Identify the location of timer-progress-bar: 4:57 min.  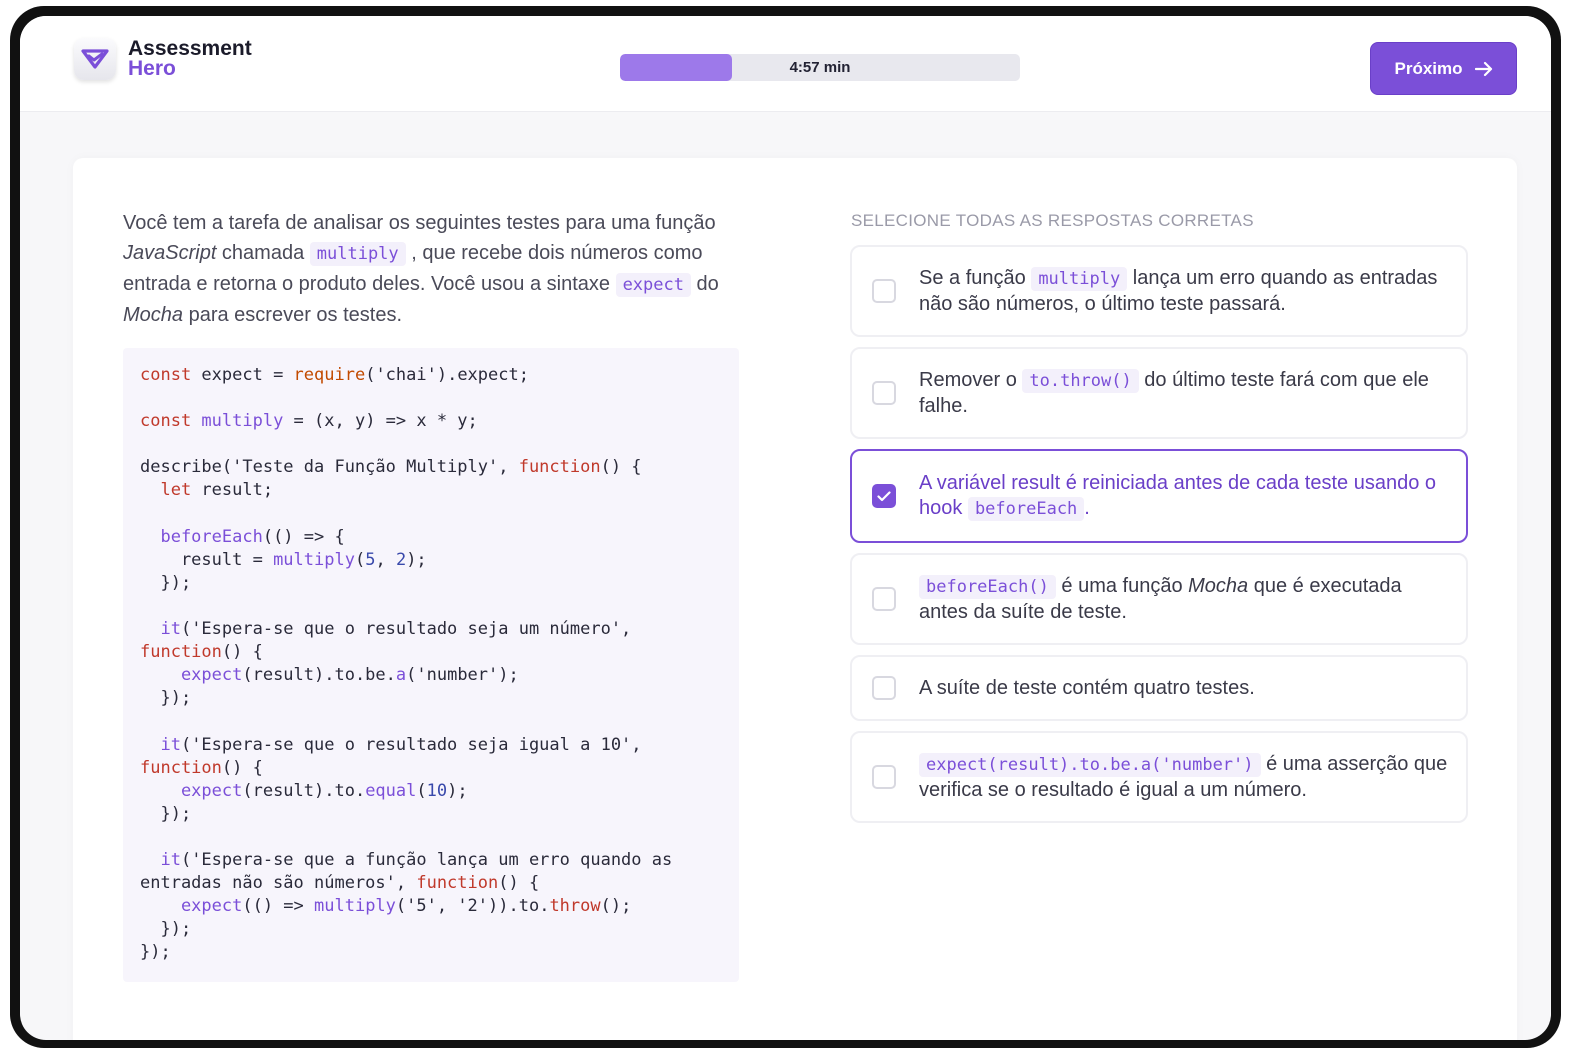
(820, 67).